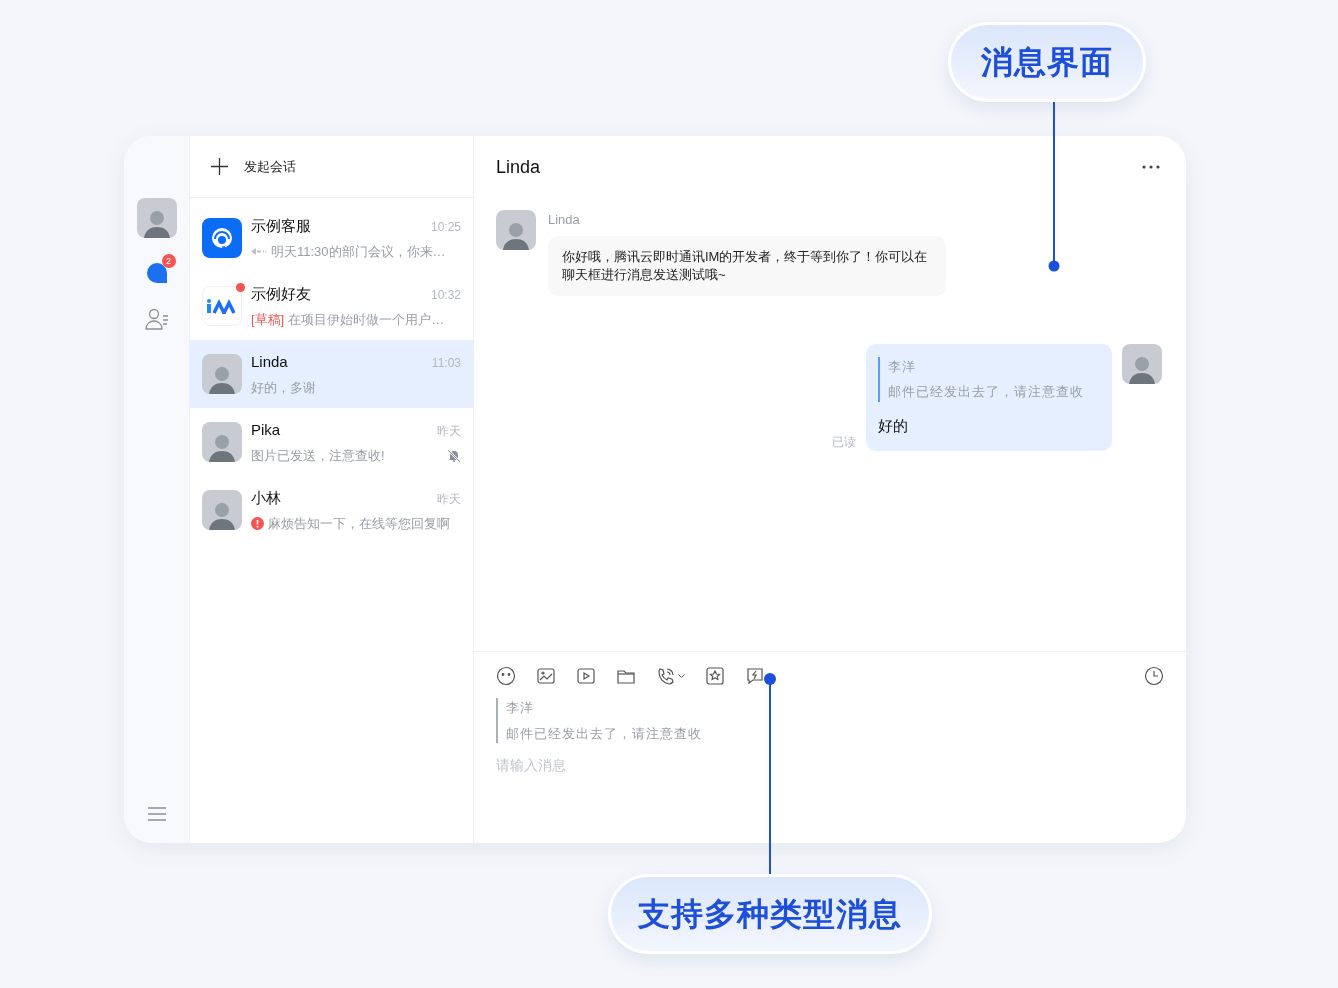 The height and width of the screenshot is (988, 1338). Describe the element at coordinates (844, 442) in the screenshot. I see `read-receipt: 已读` at that location.